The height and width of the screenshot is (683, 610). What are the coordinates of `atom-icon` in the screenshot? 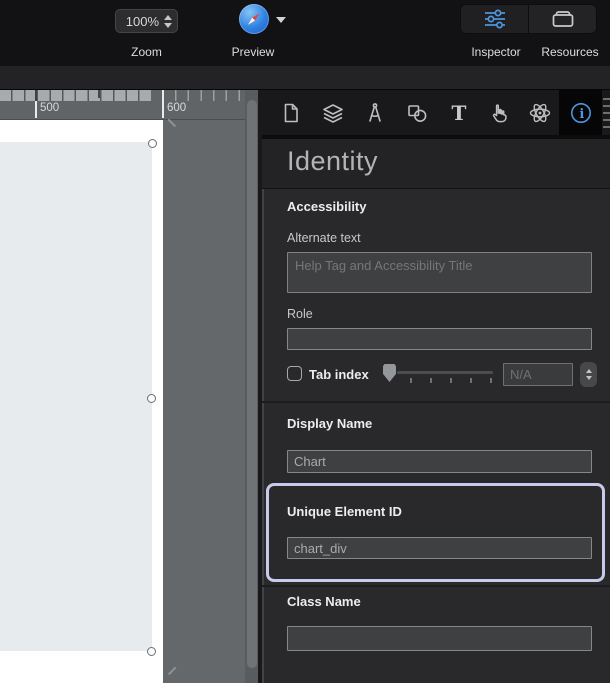 It's located at (540, 112).